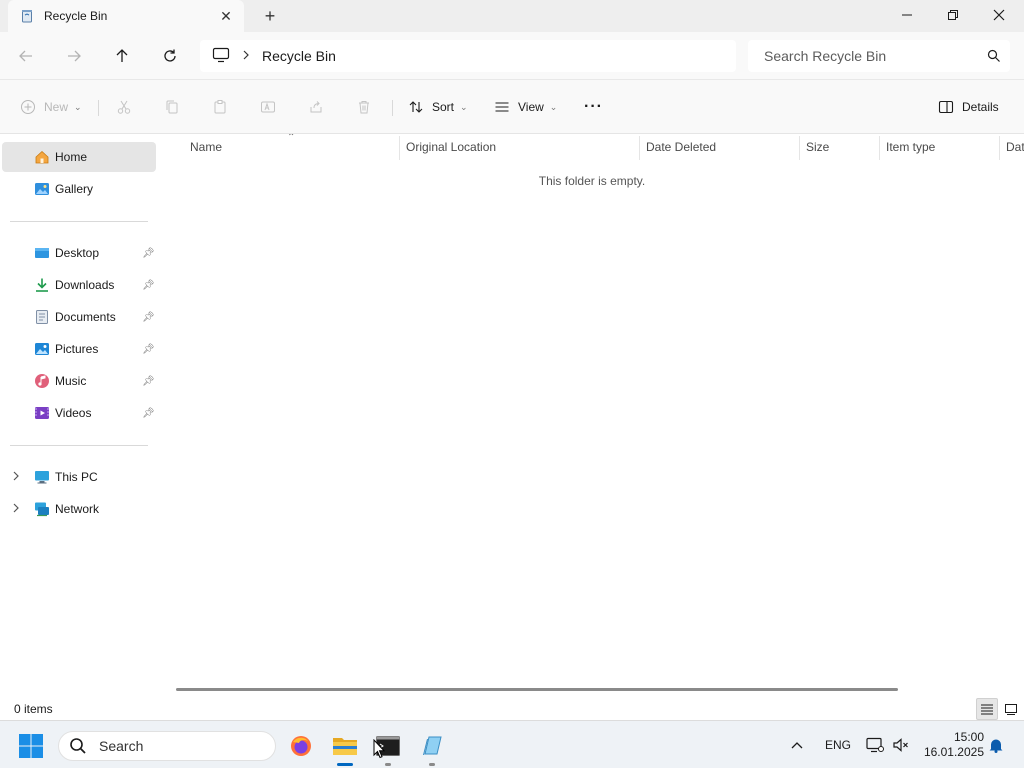 The height and width of the screenshot is (768, 1024). What do you see at coordinates (987, 709) in the screenshot?
I see `details-view-button` at bounding box center [987, 709].